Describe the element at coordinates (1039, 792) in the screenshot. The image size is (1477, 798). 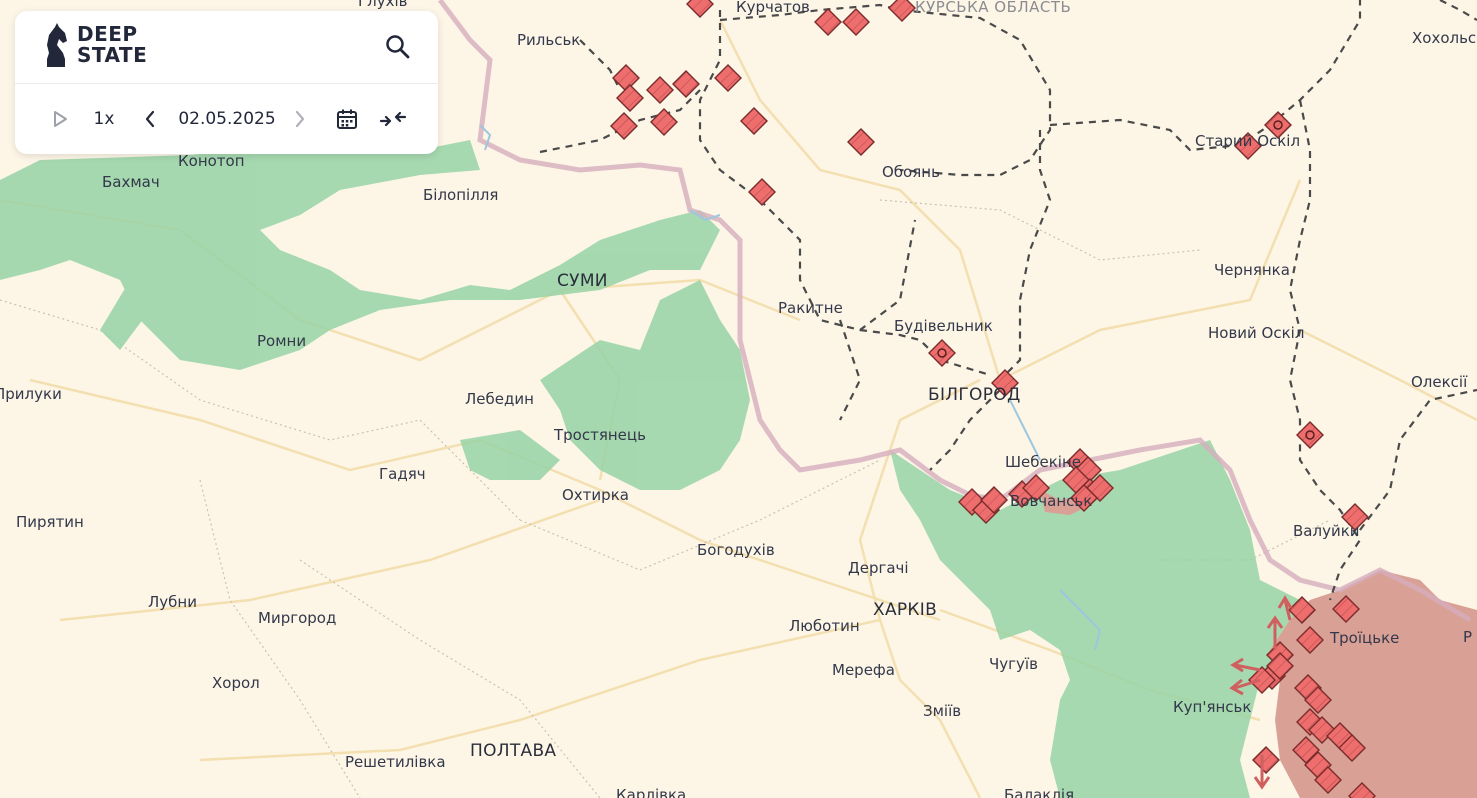
I see `label-balakliia: Балаклія` at that location.